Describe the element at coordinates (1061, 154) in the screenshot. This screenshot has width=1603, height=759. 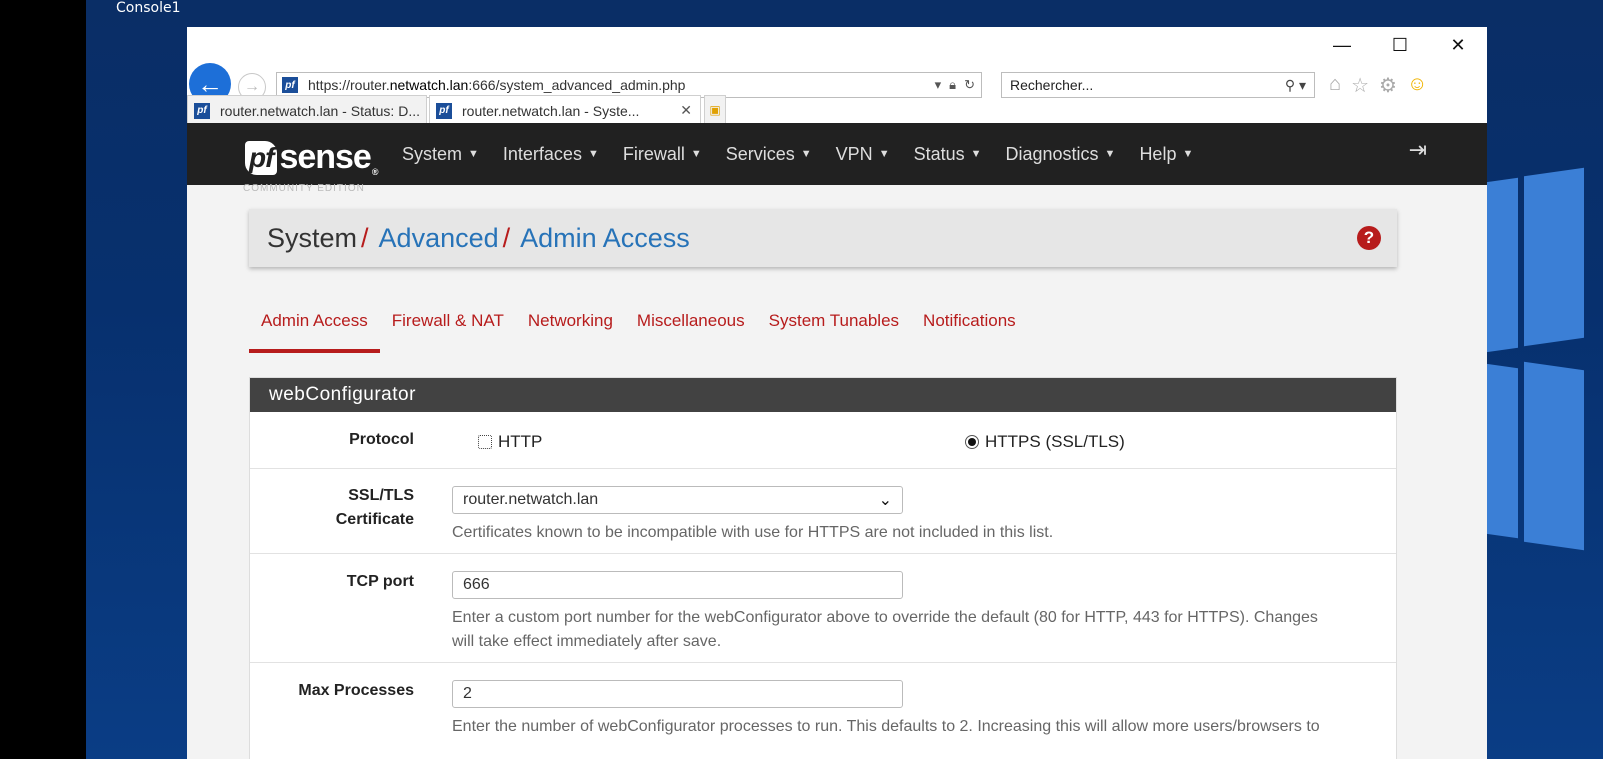
I see `menu-diagnostics: Diagnostics ▼` at that location.